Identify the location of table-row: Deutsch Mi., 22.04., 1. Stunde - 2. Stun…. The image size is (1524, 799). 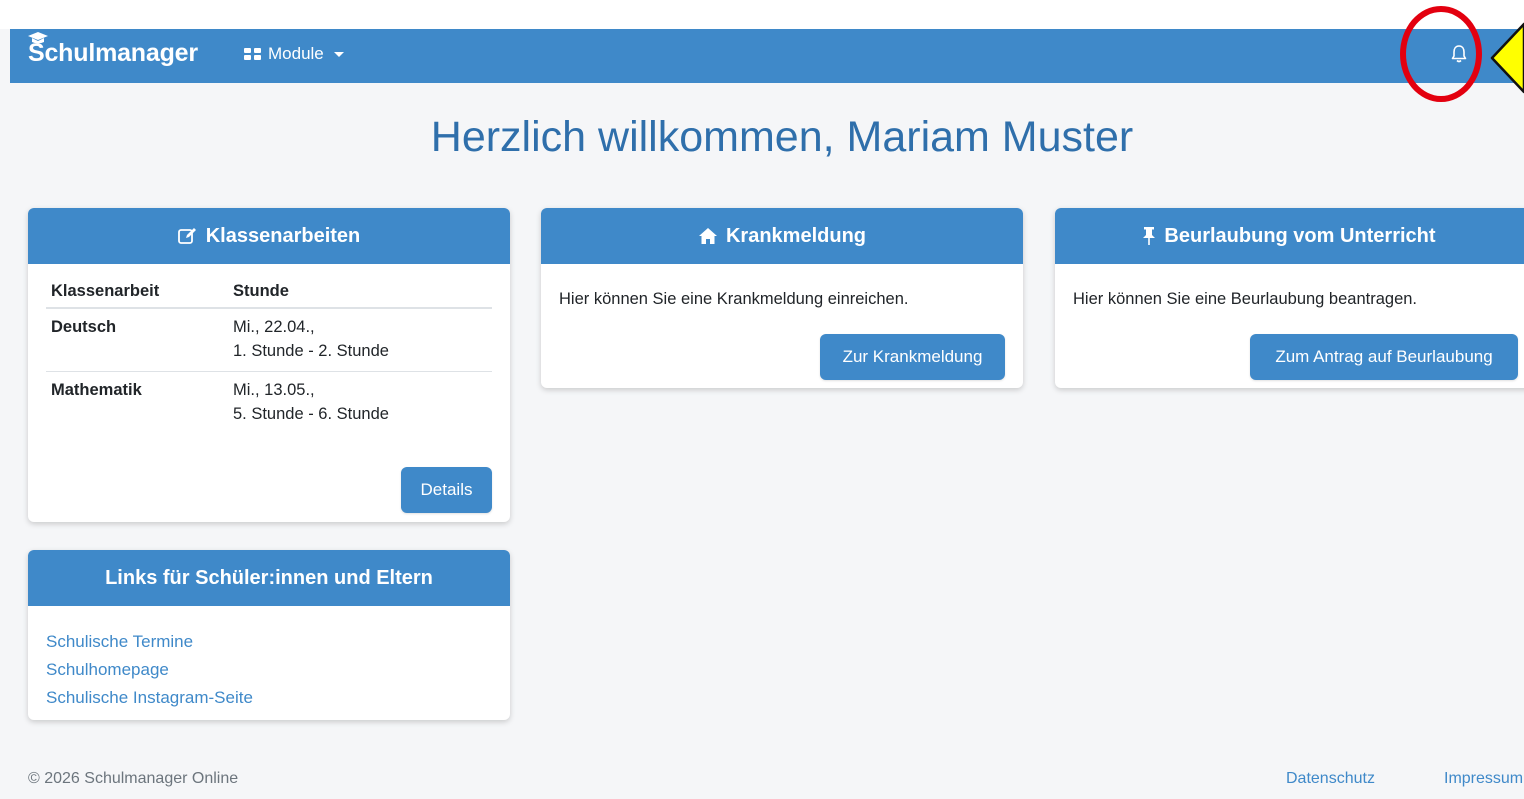
(269, 340).